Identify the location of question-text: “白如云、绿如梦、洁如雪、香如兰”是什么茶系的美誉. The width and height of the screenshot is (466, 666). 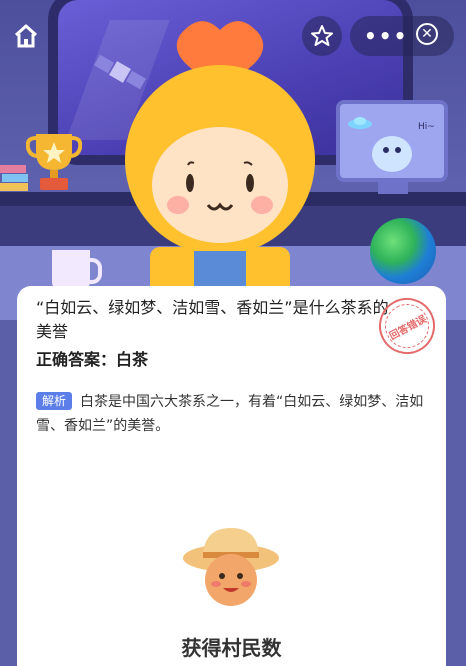
(212, 319).